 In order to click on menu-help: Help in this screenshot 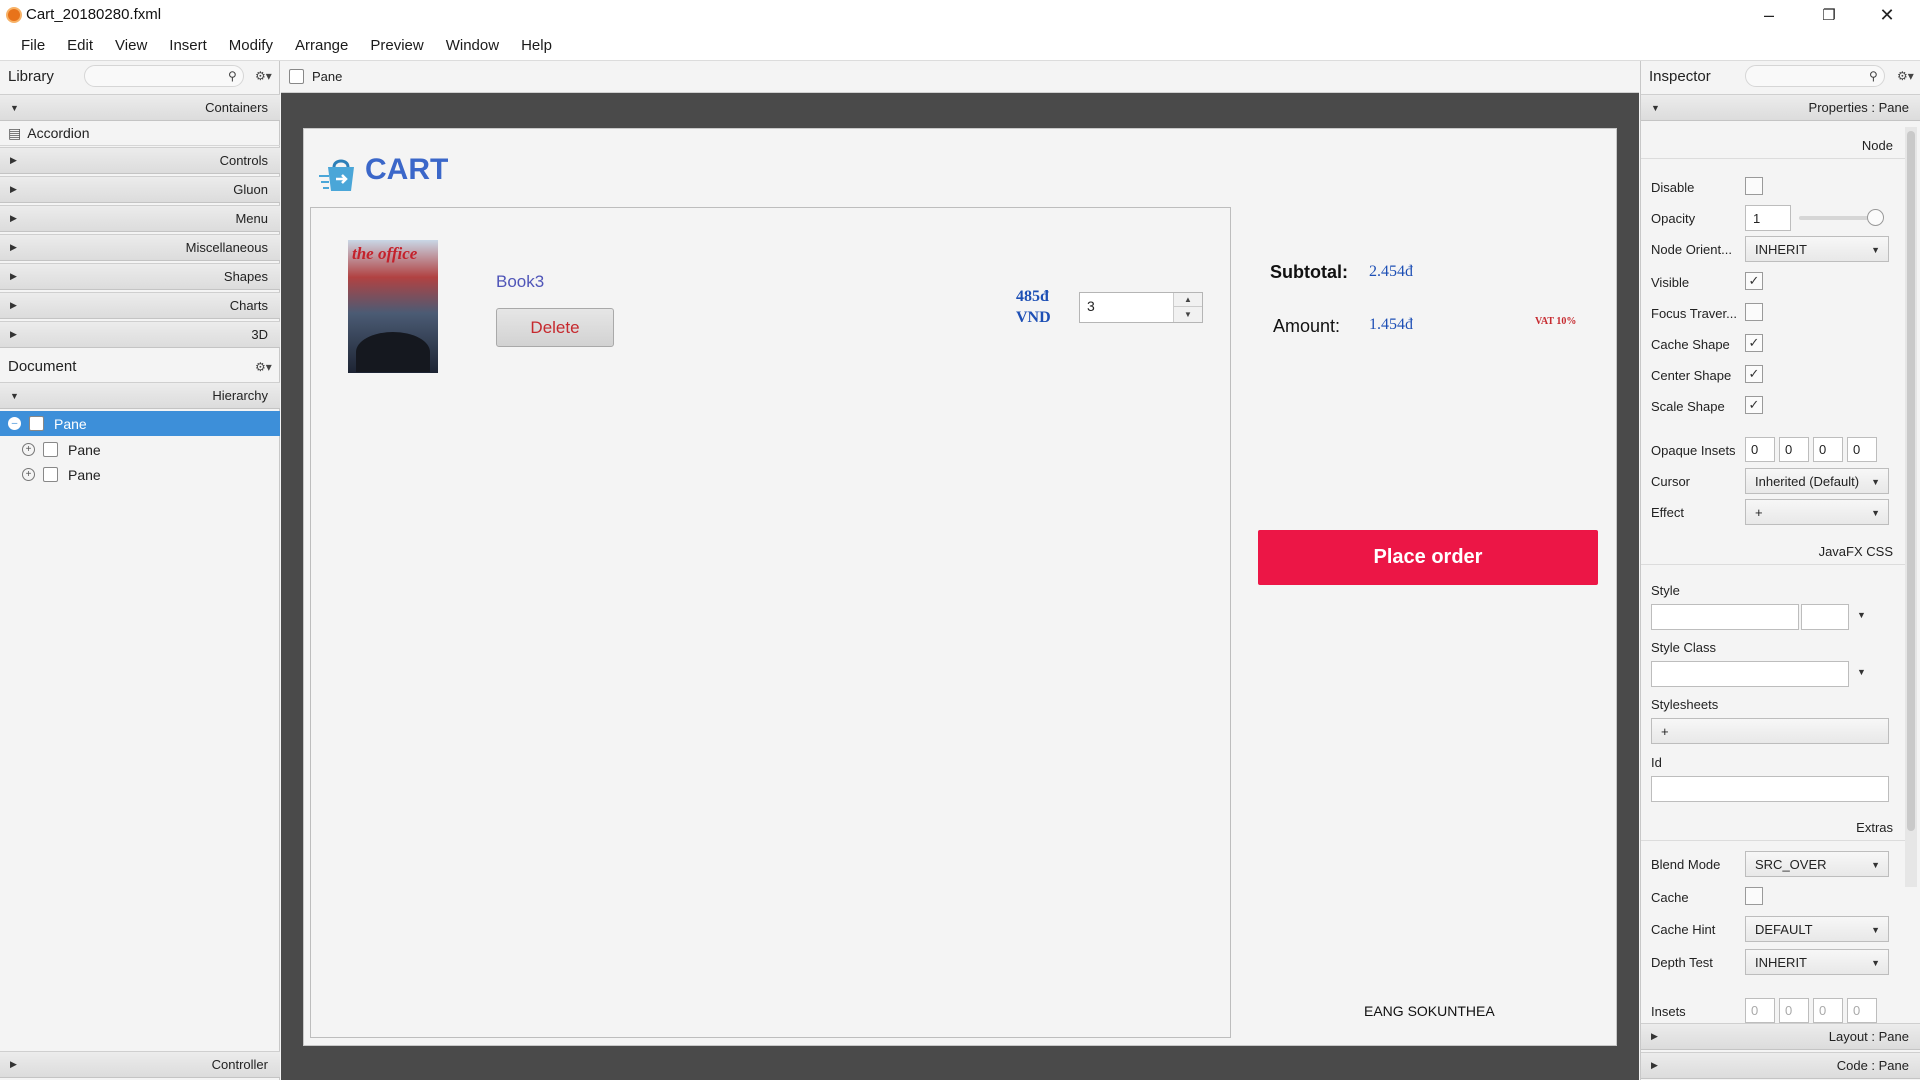, I will do `click(536, 45)`.